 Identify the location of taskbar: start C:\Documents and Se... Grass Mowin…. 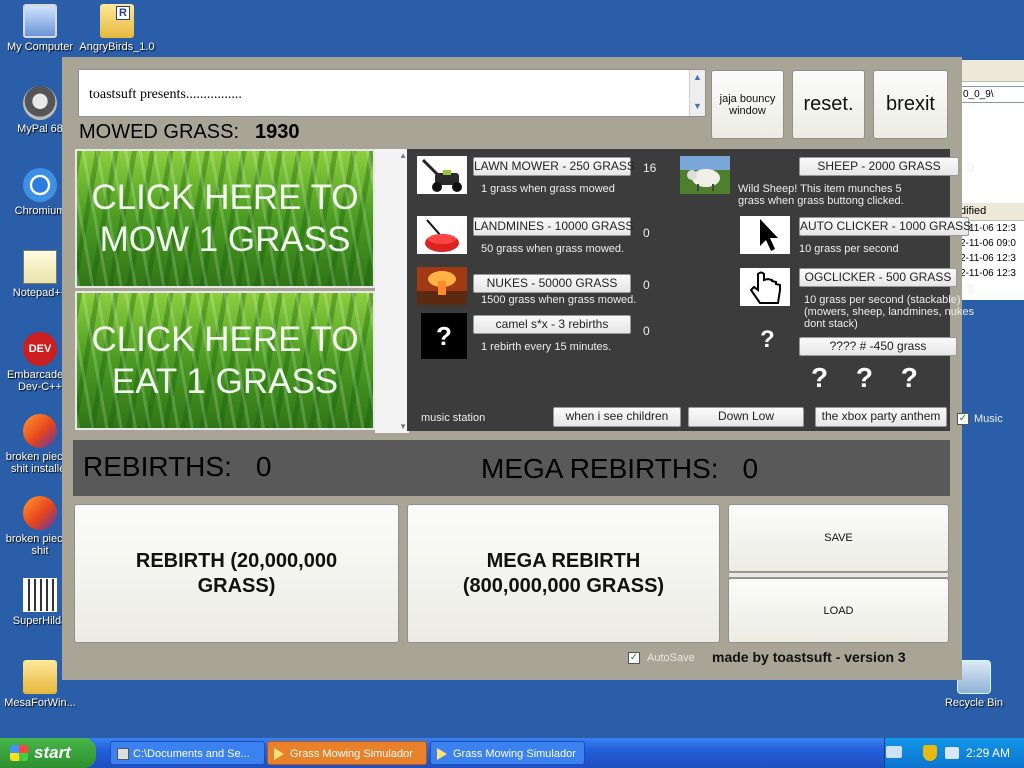
(512, 753).